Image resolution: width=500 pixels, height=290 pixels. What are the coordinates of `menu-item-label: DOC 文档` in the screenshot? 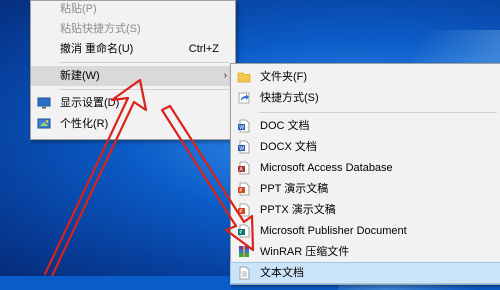 It's located at (285, 126).